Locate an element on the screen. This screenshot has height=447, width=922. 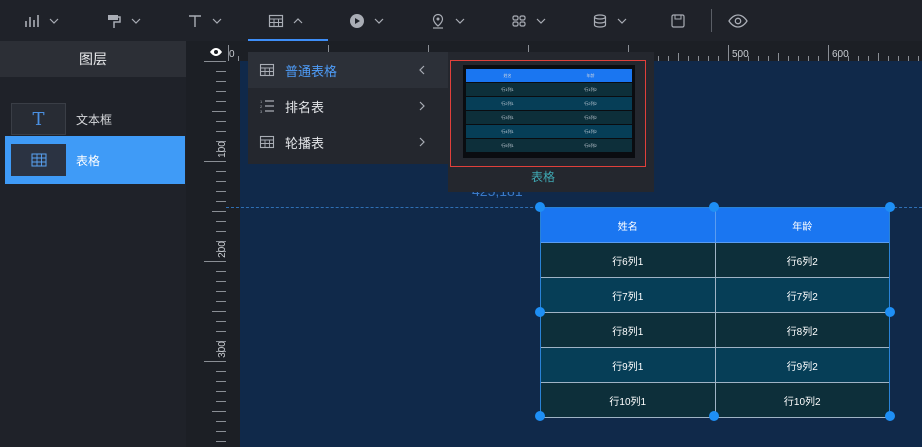
svg-text: 3 is located at coordinates (261, 111).